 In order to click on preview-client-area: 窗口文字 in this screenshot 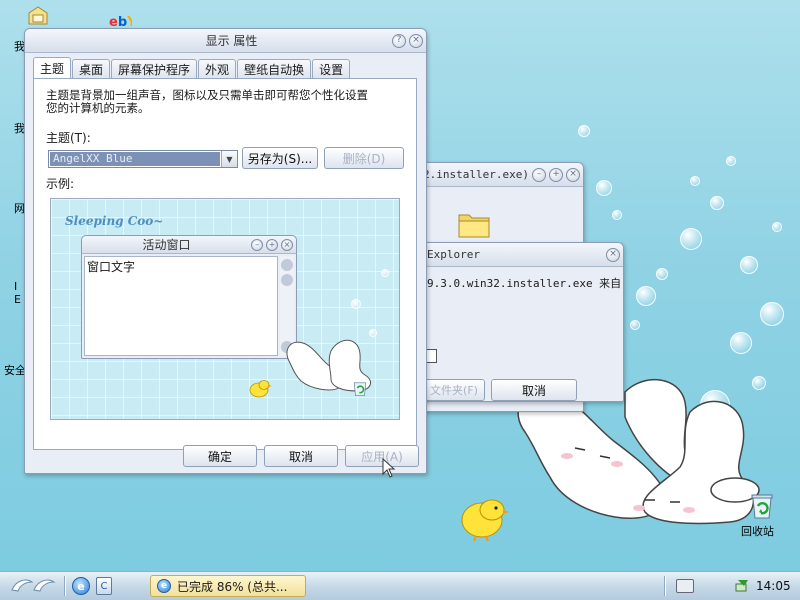, I will do `click(181, 306)`.